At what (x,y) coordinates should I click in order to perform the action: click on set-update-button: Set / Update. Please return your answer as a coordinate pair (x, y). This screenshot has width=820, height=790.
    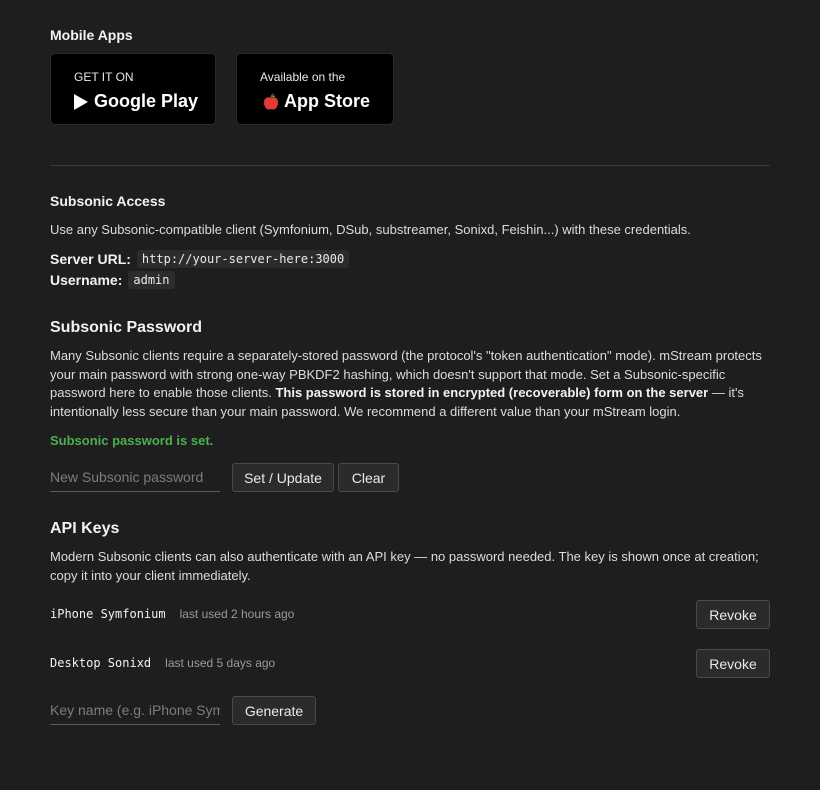
    Looking at the image, I should click on (283, 477).